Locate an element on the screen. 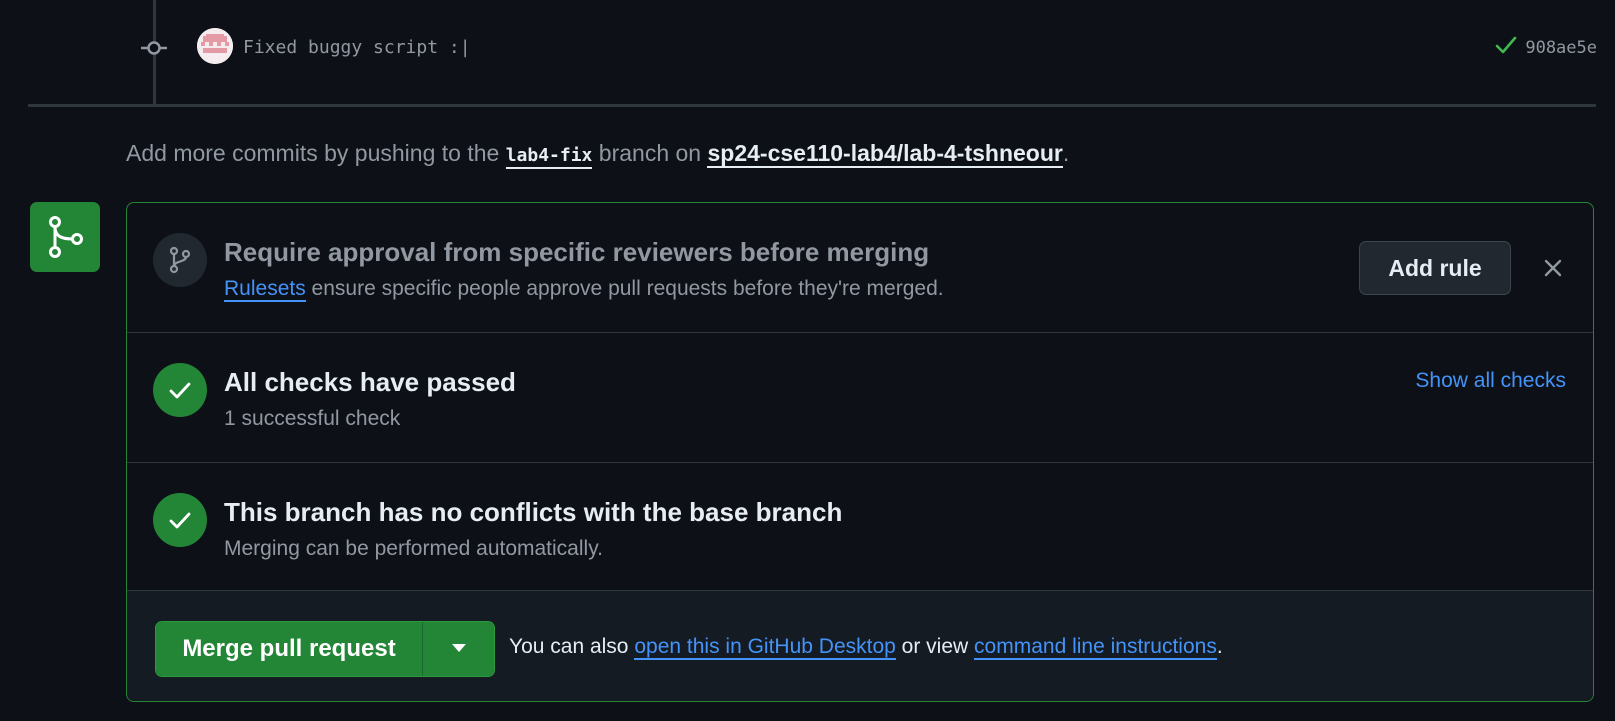 The height and width of the screenshot is (721, 1615). merge-note-prefix: You can also is located at coordinates (569, 646).